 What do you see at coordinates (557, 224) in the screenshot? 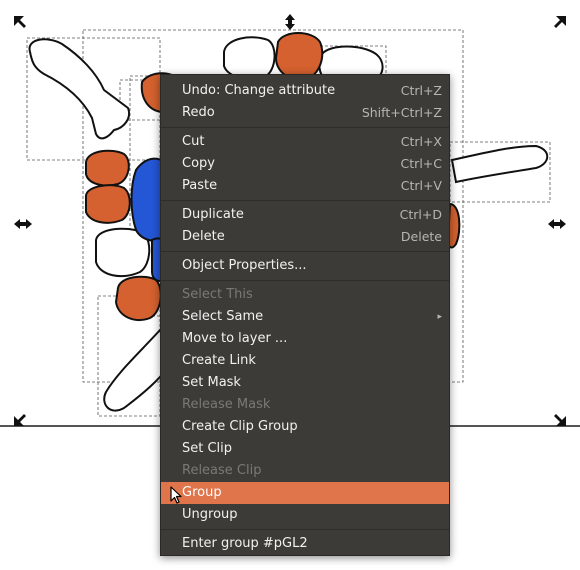
I see `scale-handle-e` at bounding box center [557, 224].